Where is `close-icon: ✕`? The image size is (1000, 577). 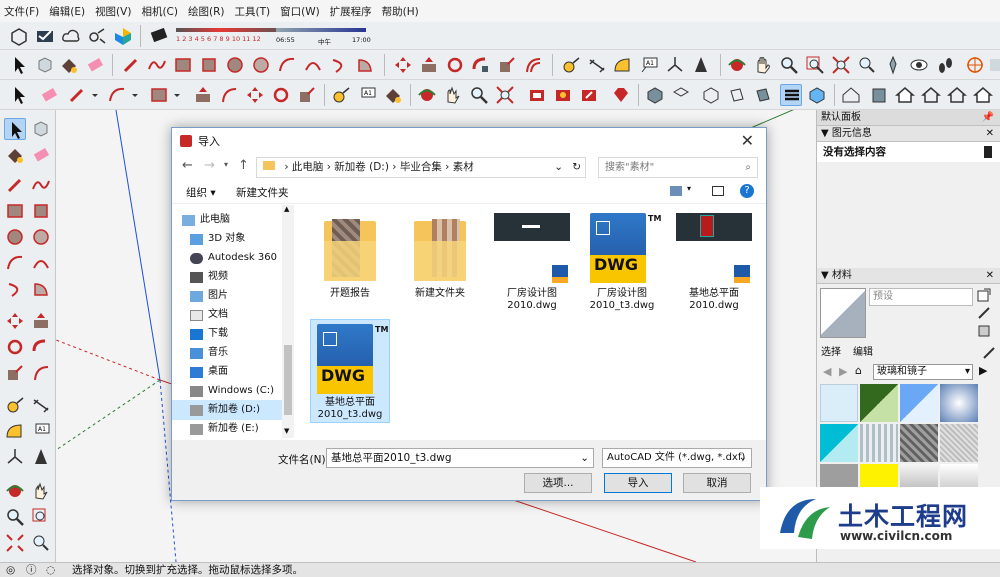 close-icon: ✕ is located at coordinates (990, 134).